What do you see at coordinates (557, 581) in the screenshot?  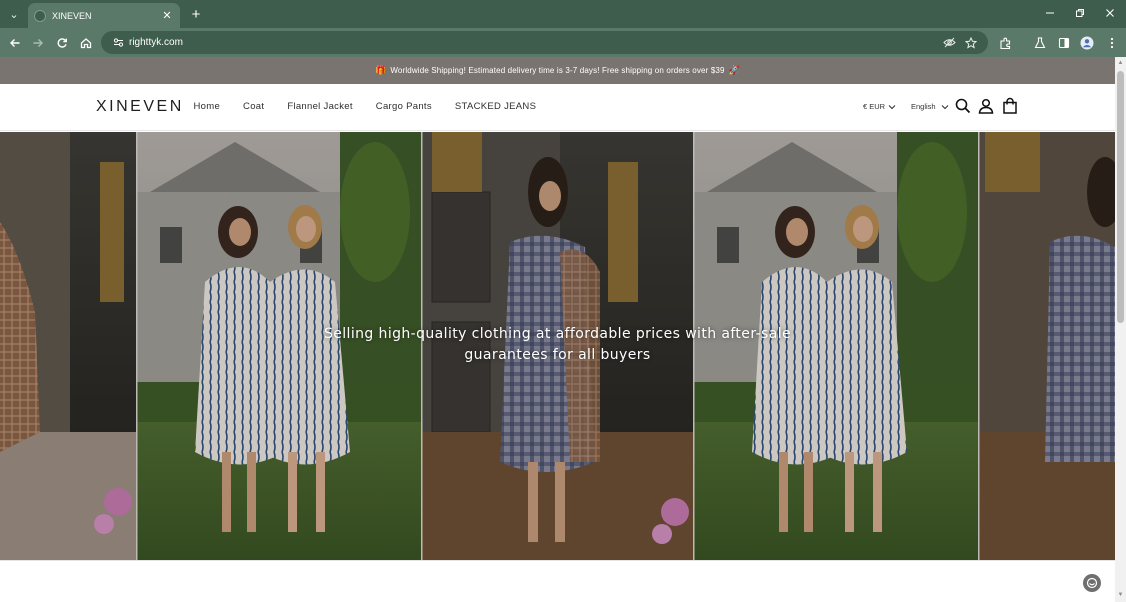 I see `content-section` at bounding box center [557, 581].